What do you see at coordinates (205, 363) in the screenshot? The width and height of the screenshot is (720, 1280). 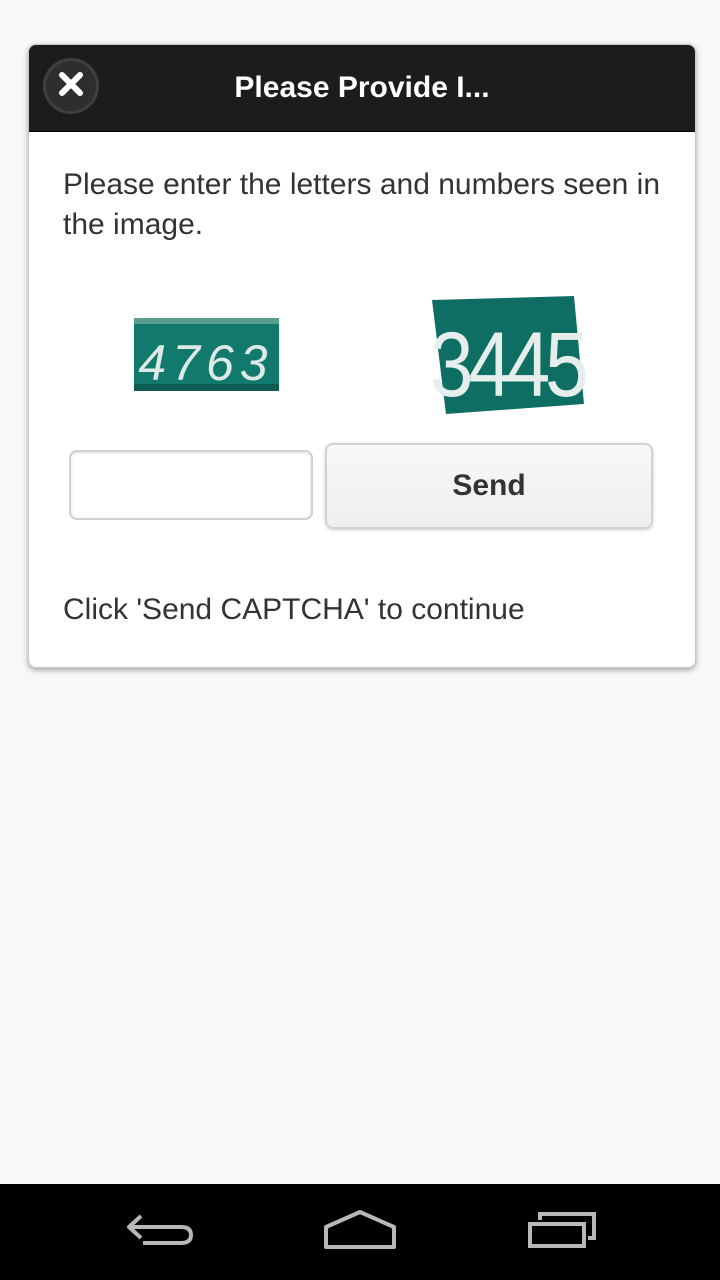 I see `captcha-text-1: 4763` at bounding box center [205, 363].